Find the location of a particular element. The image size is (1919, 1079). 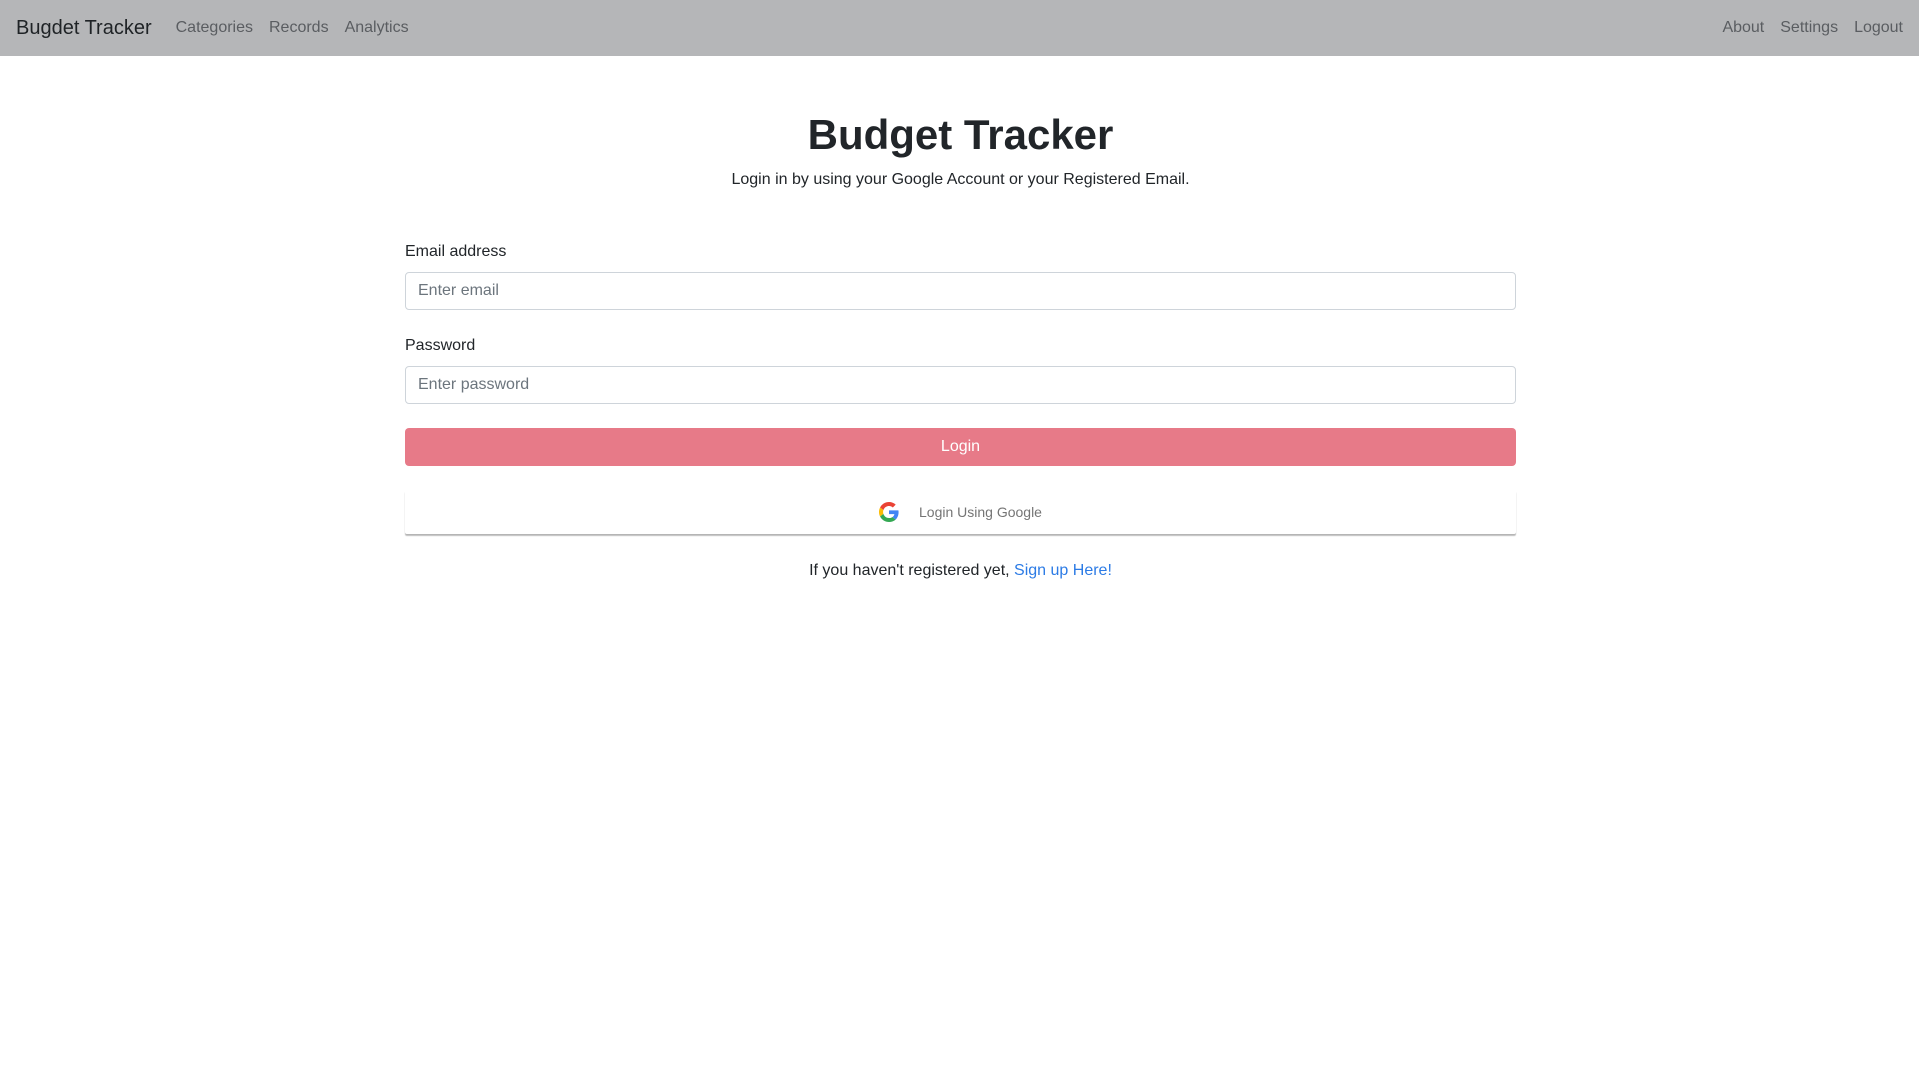

google-g-icon is located at coordinates (889, 512).